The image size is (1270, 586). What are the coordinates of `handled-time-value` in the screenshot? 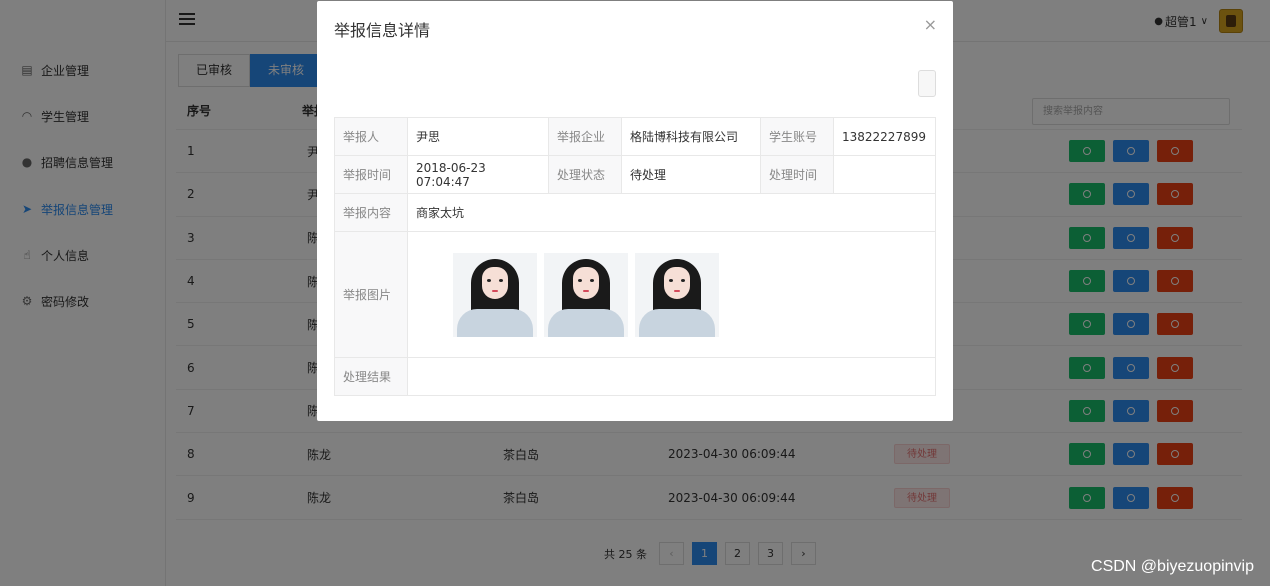 It's located at (884, 174).